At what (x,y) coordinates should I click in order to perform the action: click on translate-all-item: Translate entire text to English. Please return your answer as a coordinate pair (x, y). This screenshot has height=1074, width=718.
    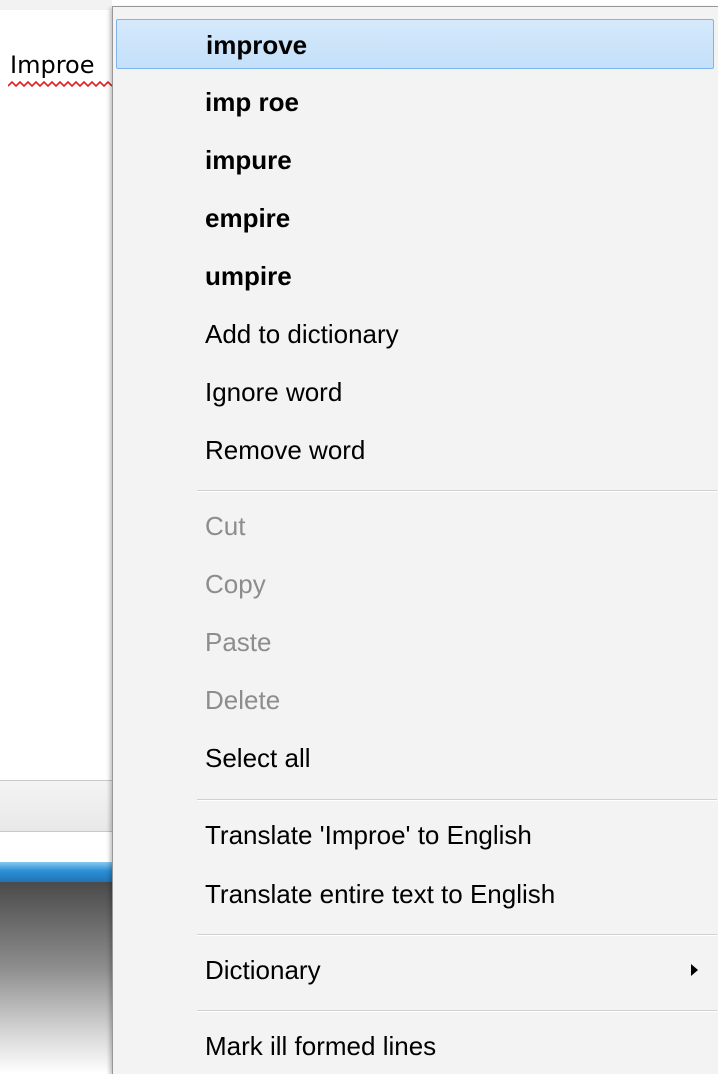
    Looking at the image, I should click on (415, 894).